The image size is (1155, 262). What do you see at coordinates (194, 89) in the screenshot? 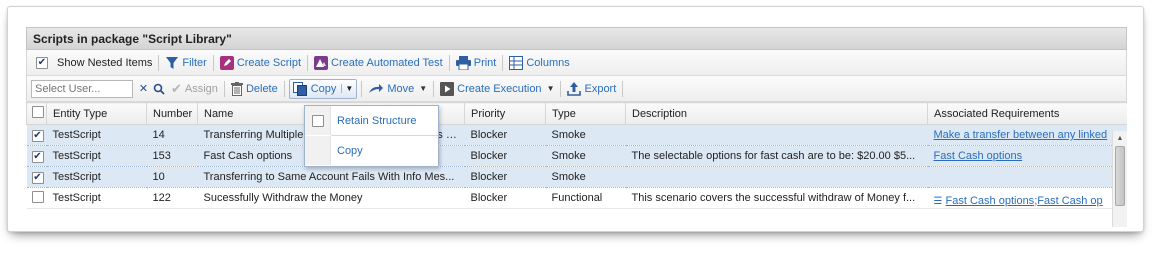
I see `assign-button: ✔ Assign` at bounding box center [194, 89].